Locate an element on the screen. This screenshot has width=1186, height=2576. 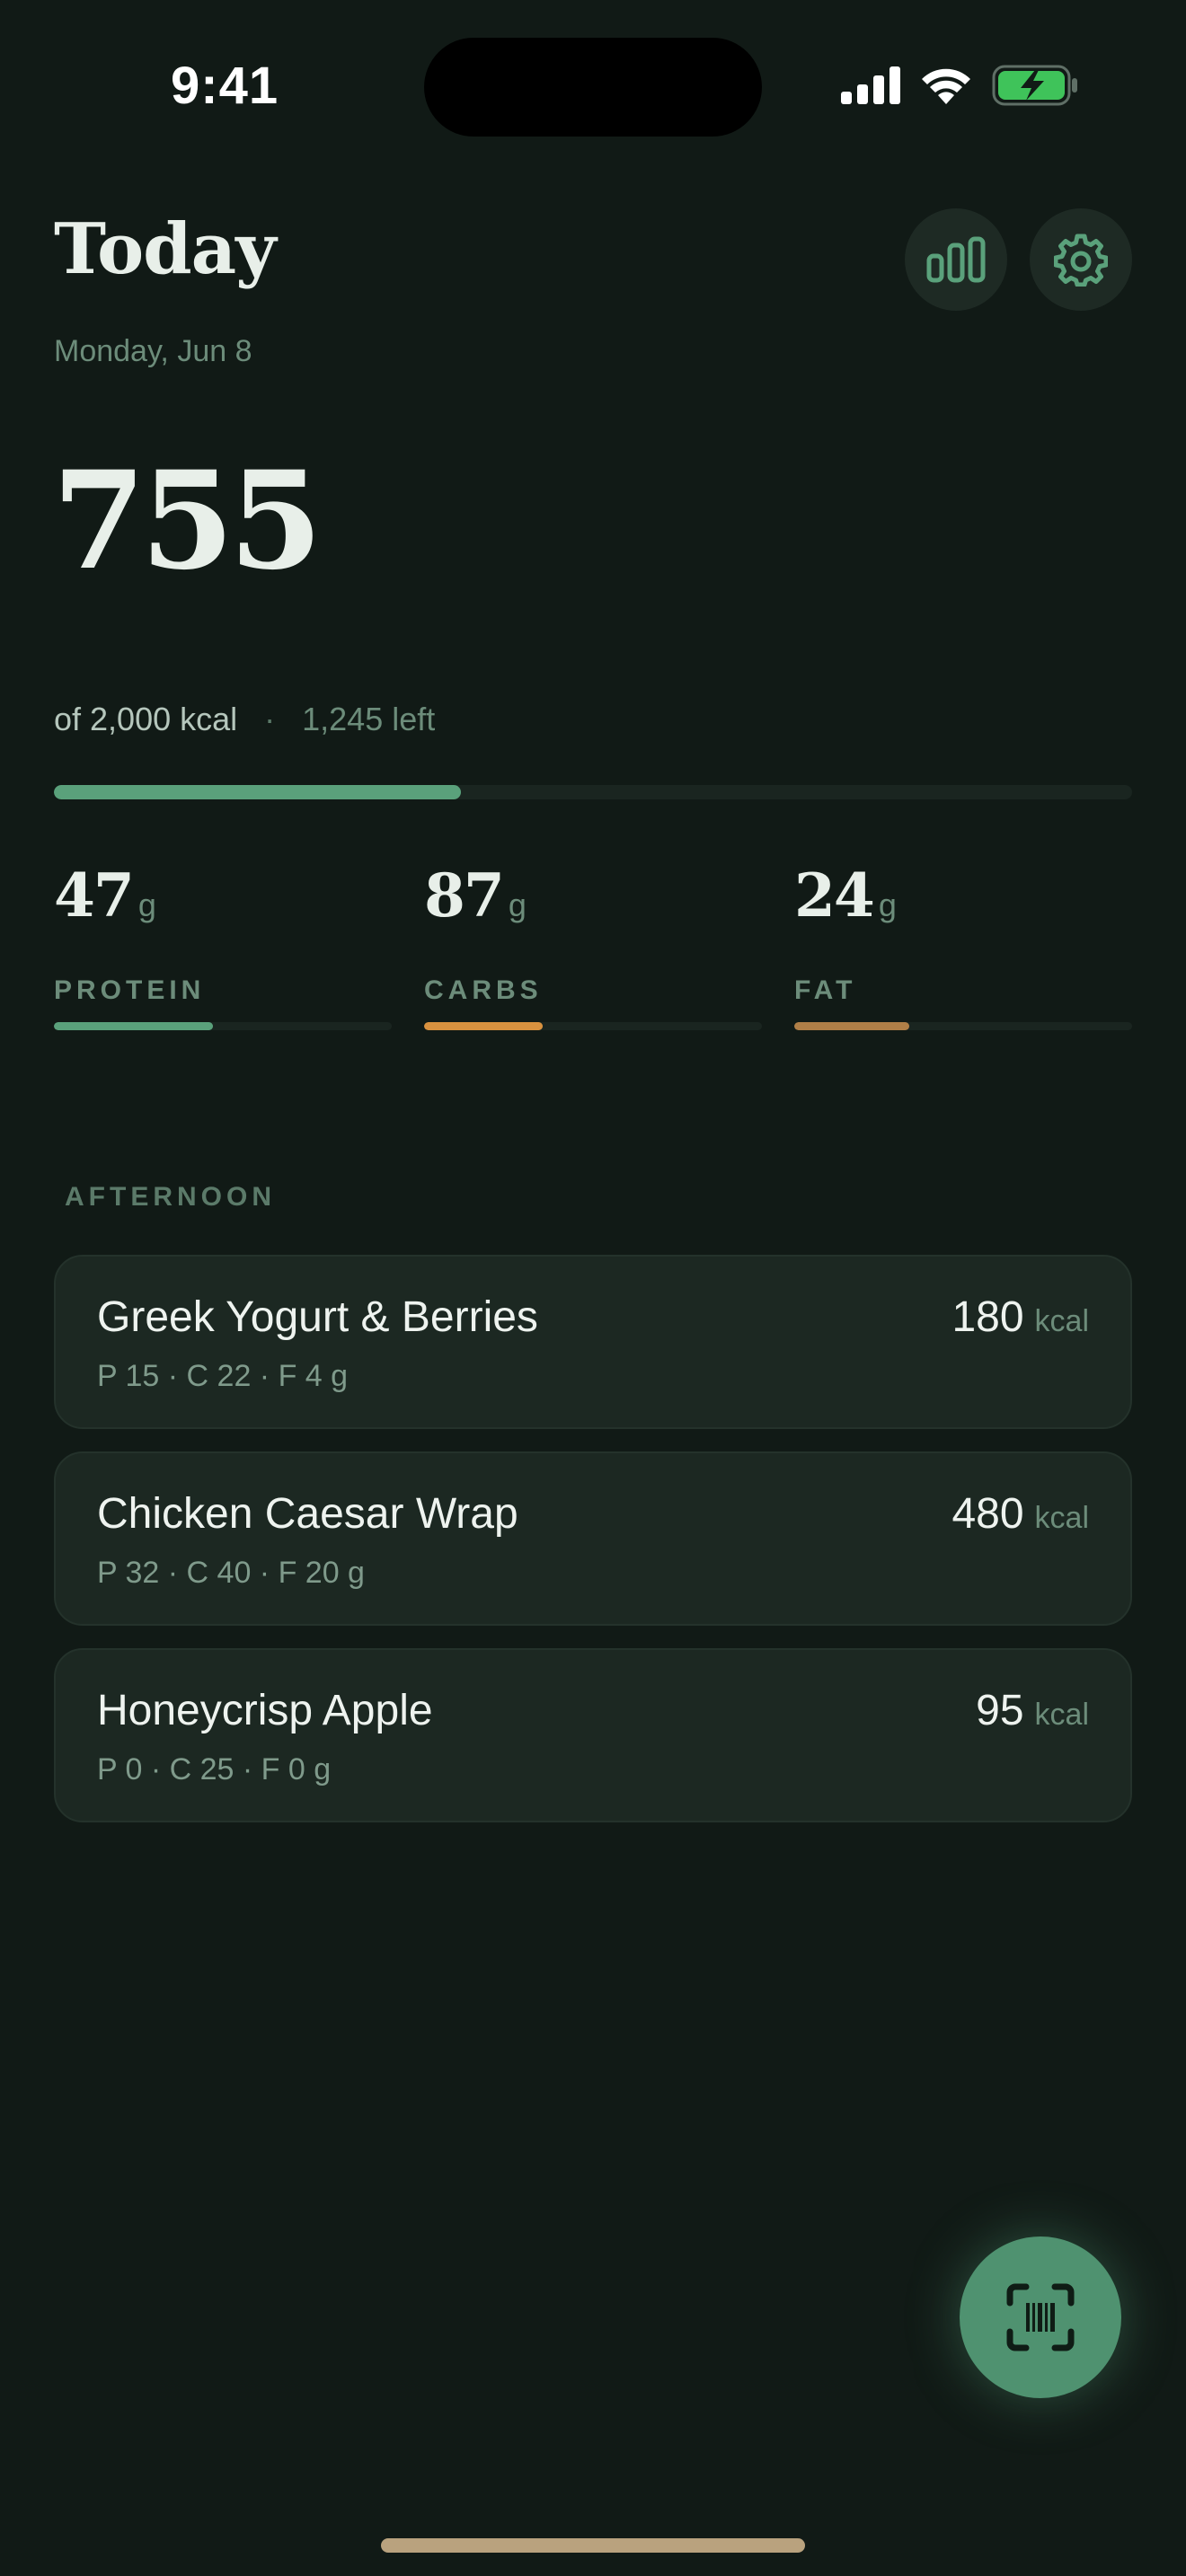
gear-icon is located at coordinates (1081, 260).